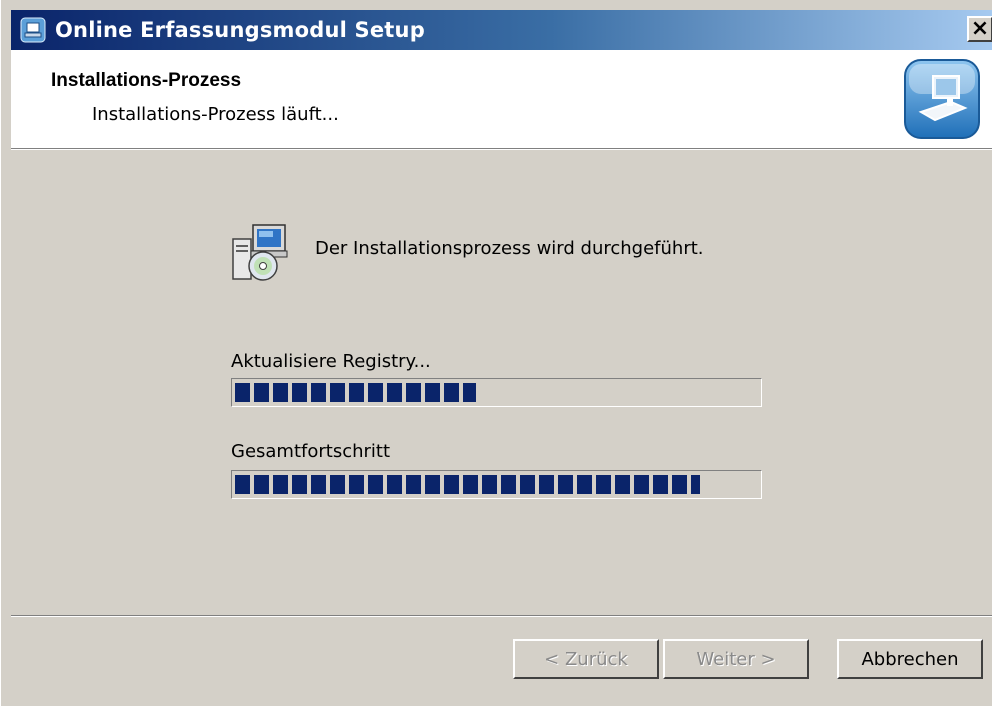 This screenshot has height=706, width=992. I want to click on setup-icon, so click(33, 30).